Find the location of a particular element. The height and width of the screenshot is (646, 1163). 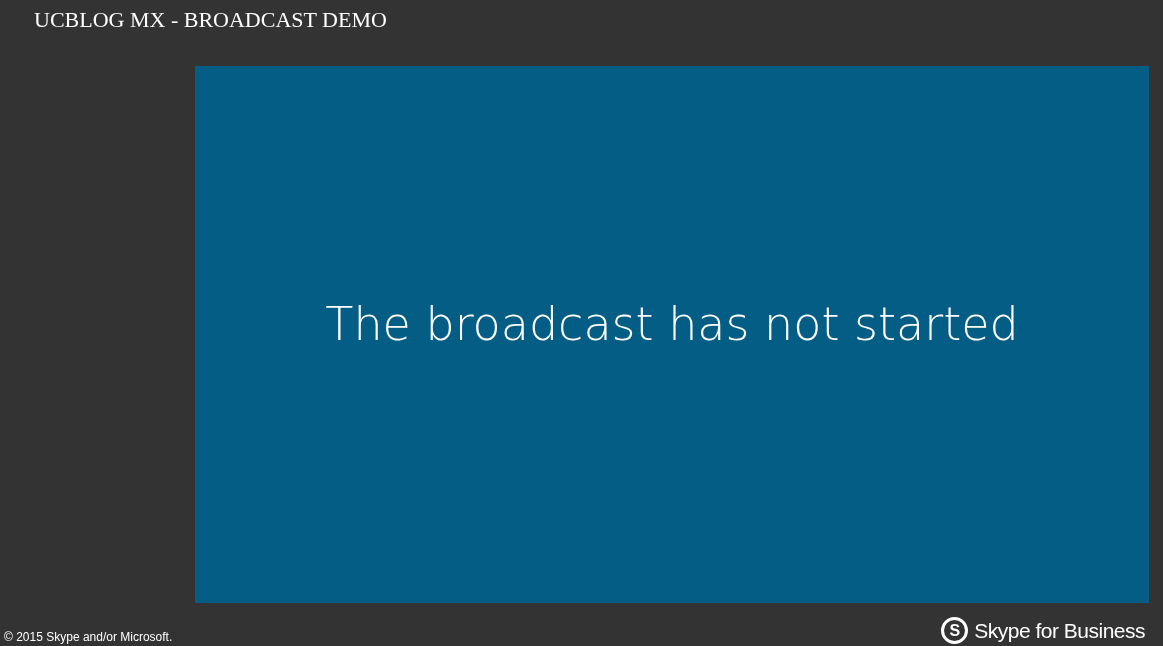

logo-text: Skype for Business is located at coordinates (1059, 630).